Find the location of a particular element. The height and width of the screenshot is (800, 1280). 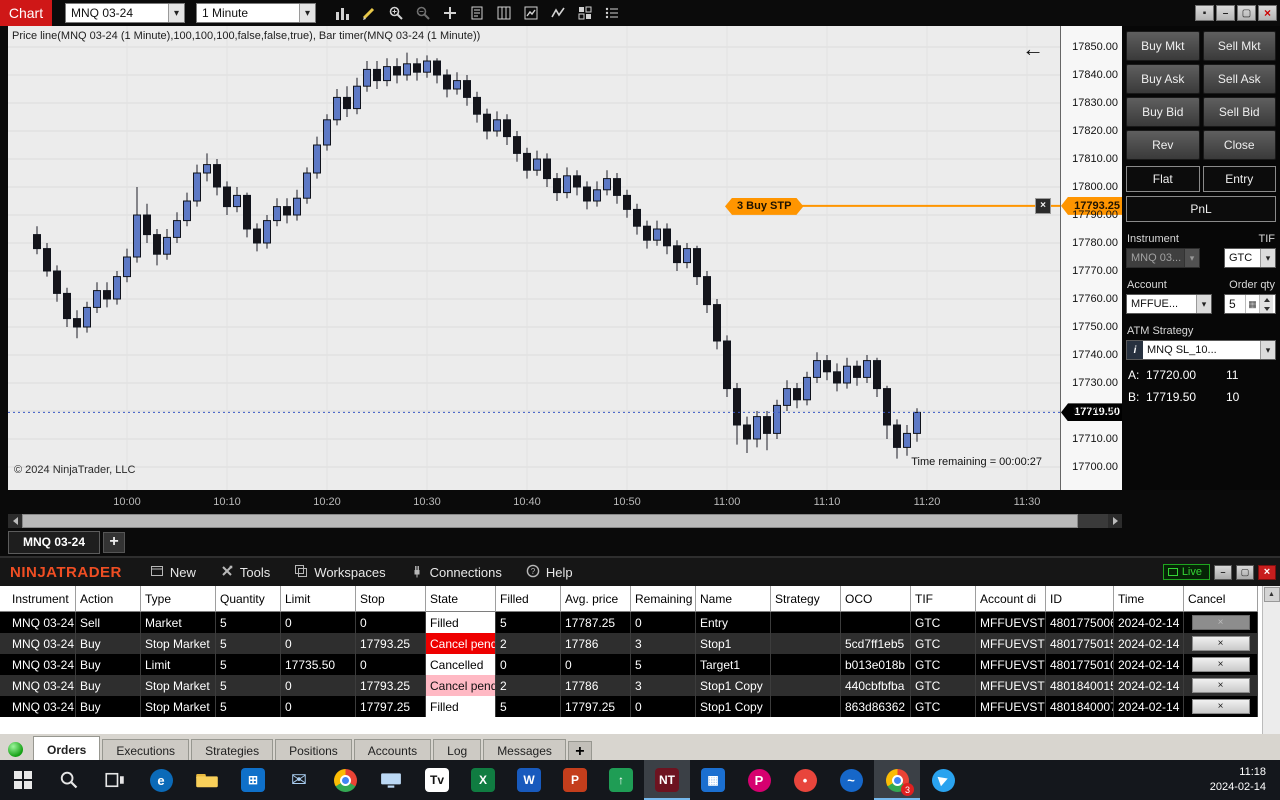

chart-horizontal-scrollbar is located at coordinates (565, 521).